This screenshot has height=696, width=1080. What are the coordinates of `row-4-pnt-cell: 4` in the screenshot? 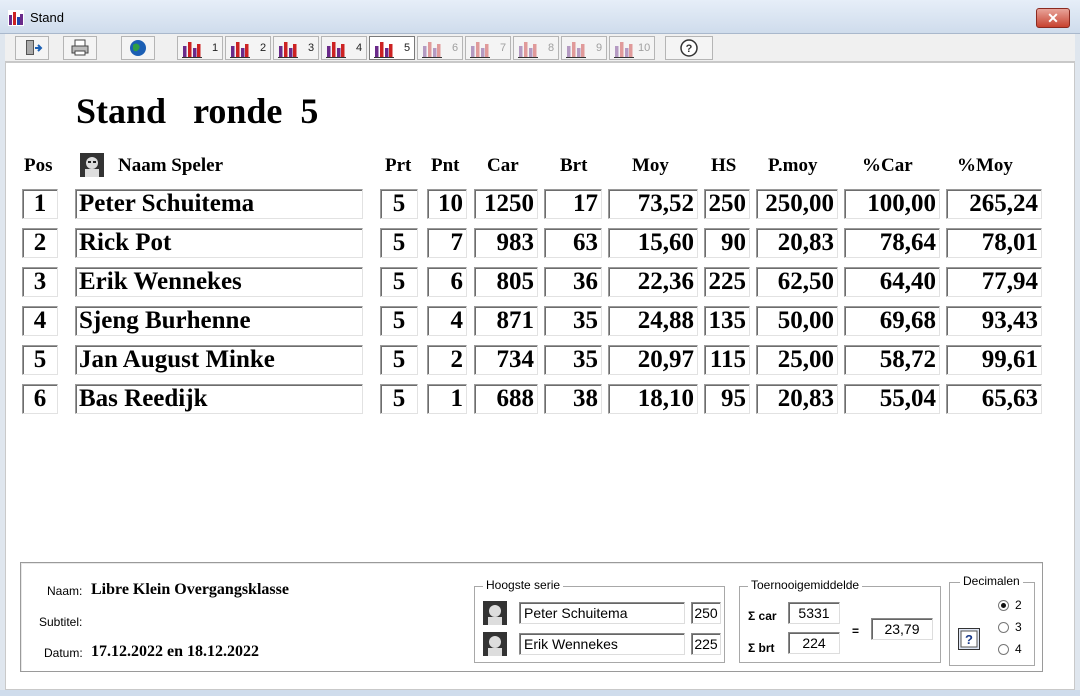 It's located at (447, 321).